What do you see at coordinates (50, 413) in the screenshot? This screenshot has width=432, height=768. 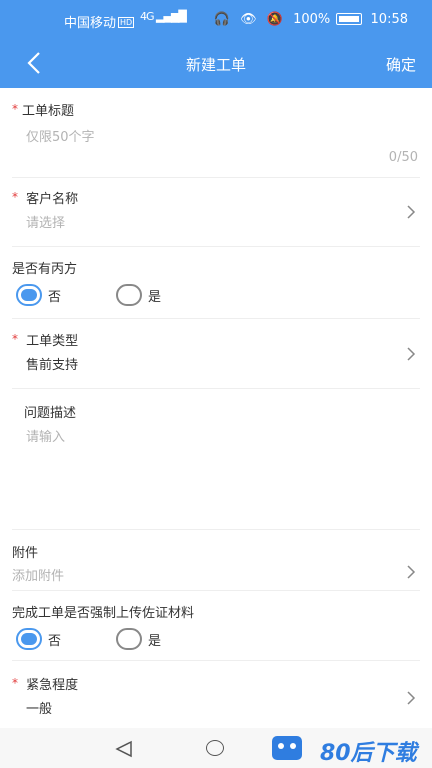 I see `description-label: 问题描述` at bounding box center [50, 413].